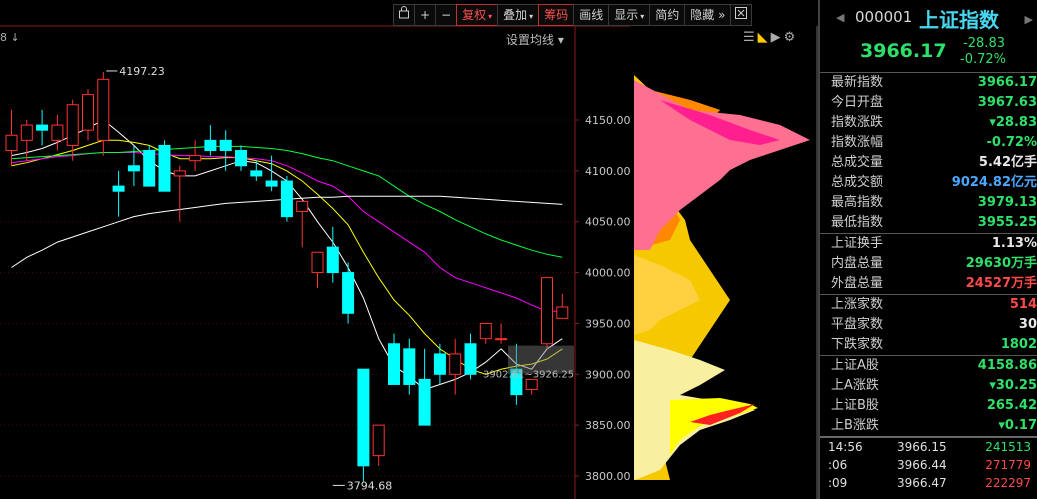  I want to click on stat-row: 总成交量 5.42亿手, so click(928, 163).